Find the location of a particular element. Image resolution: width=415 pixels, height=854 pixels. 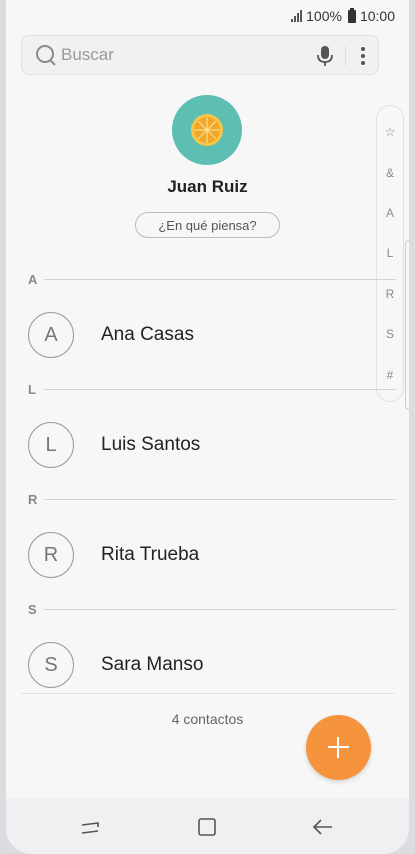

index-item-favorites: ☆ is located at coordinates (390, 132).